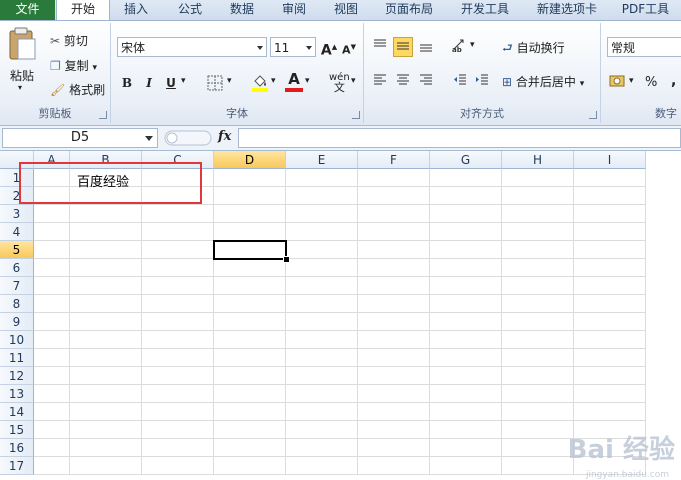 The image size is (681, 480). What do you see at coordinates (178, 214) in the screenshot?
I see `cell-c3` at bounding box center [178, 214].